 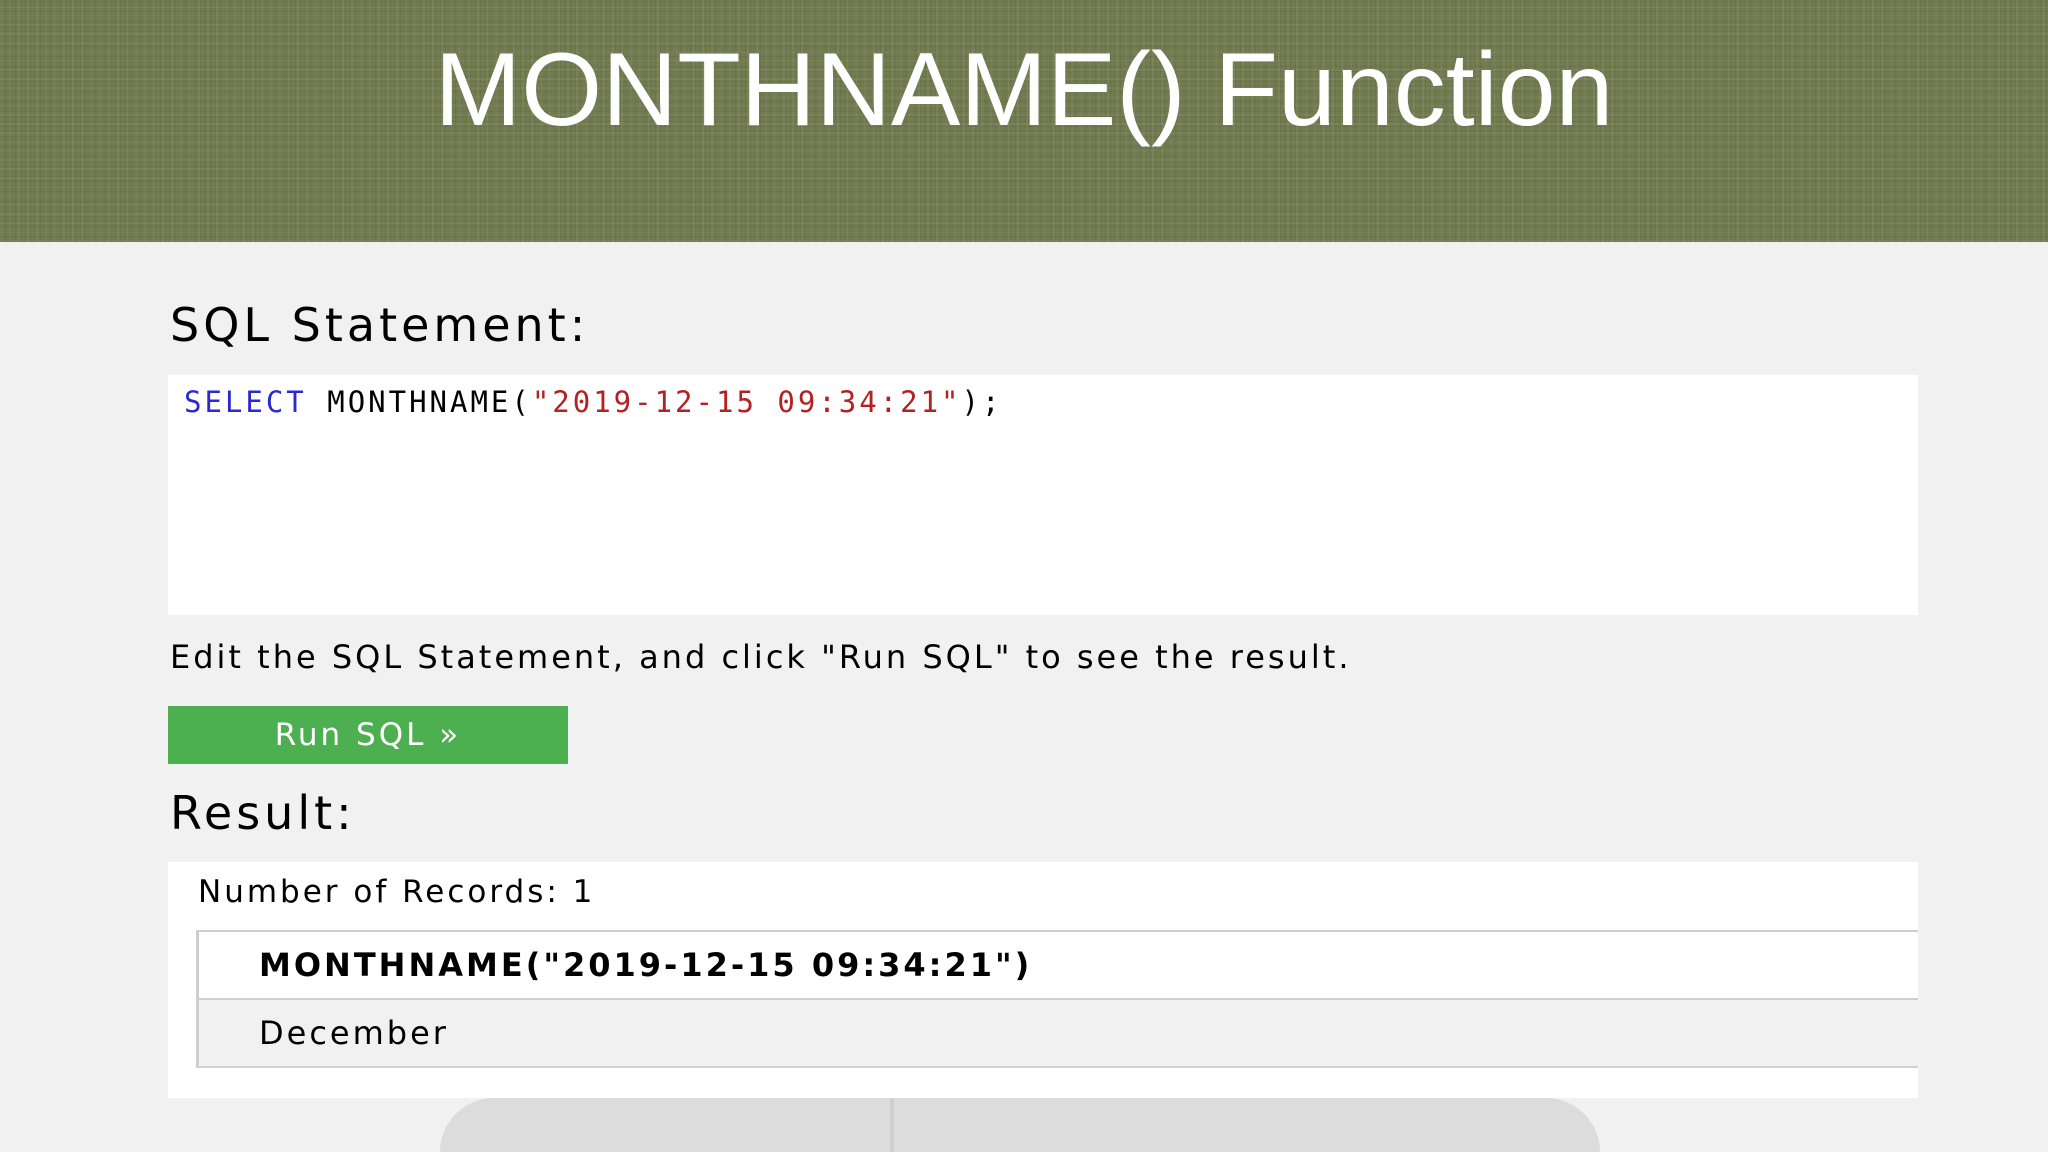 What do you see at coordinates (982, 402) in the screenshot?
I see `sql-statement-end: );` at bounding box center [982, 402].